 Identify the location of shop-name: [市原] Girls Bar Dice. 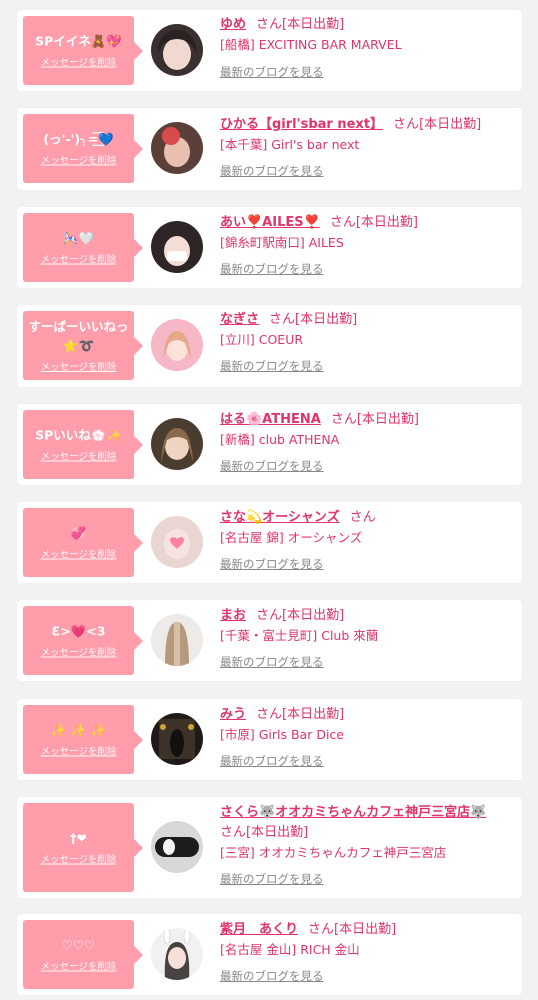
(282, 734).